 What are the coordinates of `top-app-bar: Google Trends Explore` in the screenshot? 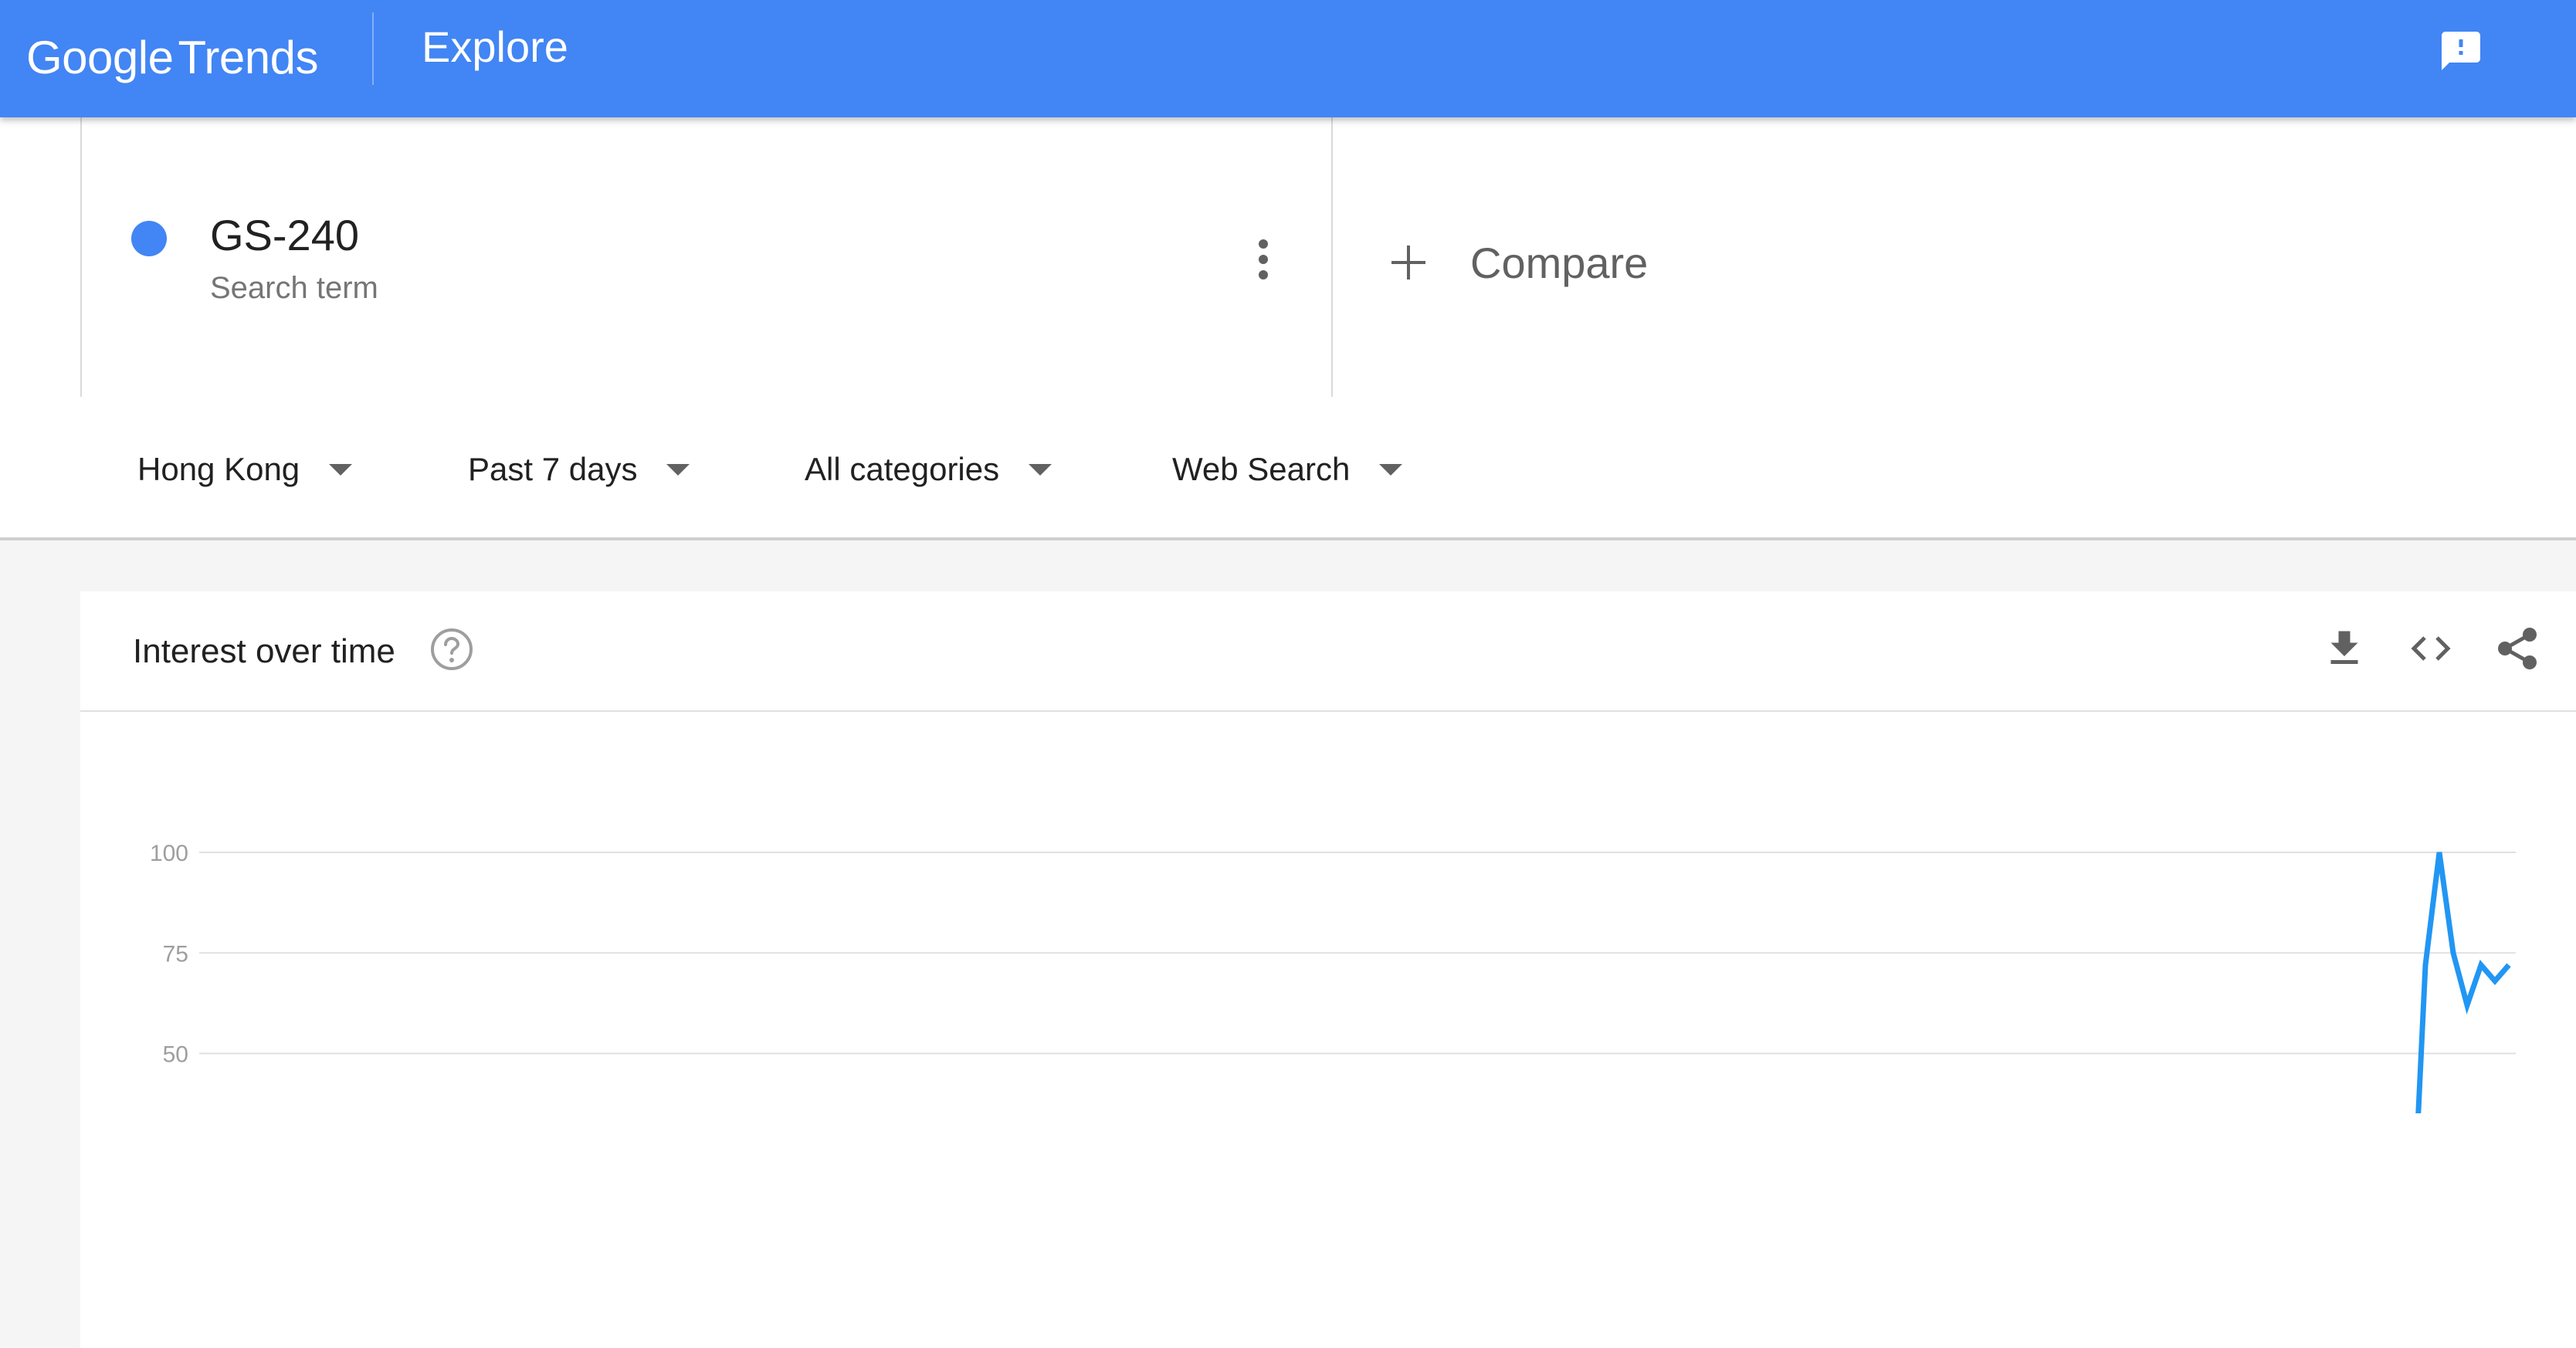 It's located at (1288, 58).